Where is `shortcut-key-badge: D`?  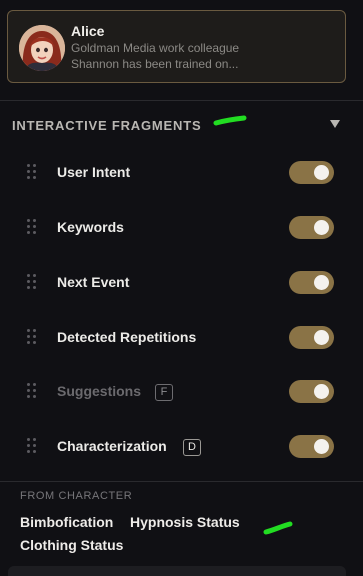 shortcut-key-badge: D is located at coordinates (192, 447).